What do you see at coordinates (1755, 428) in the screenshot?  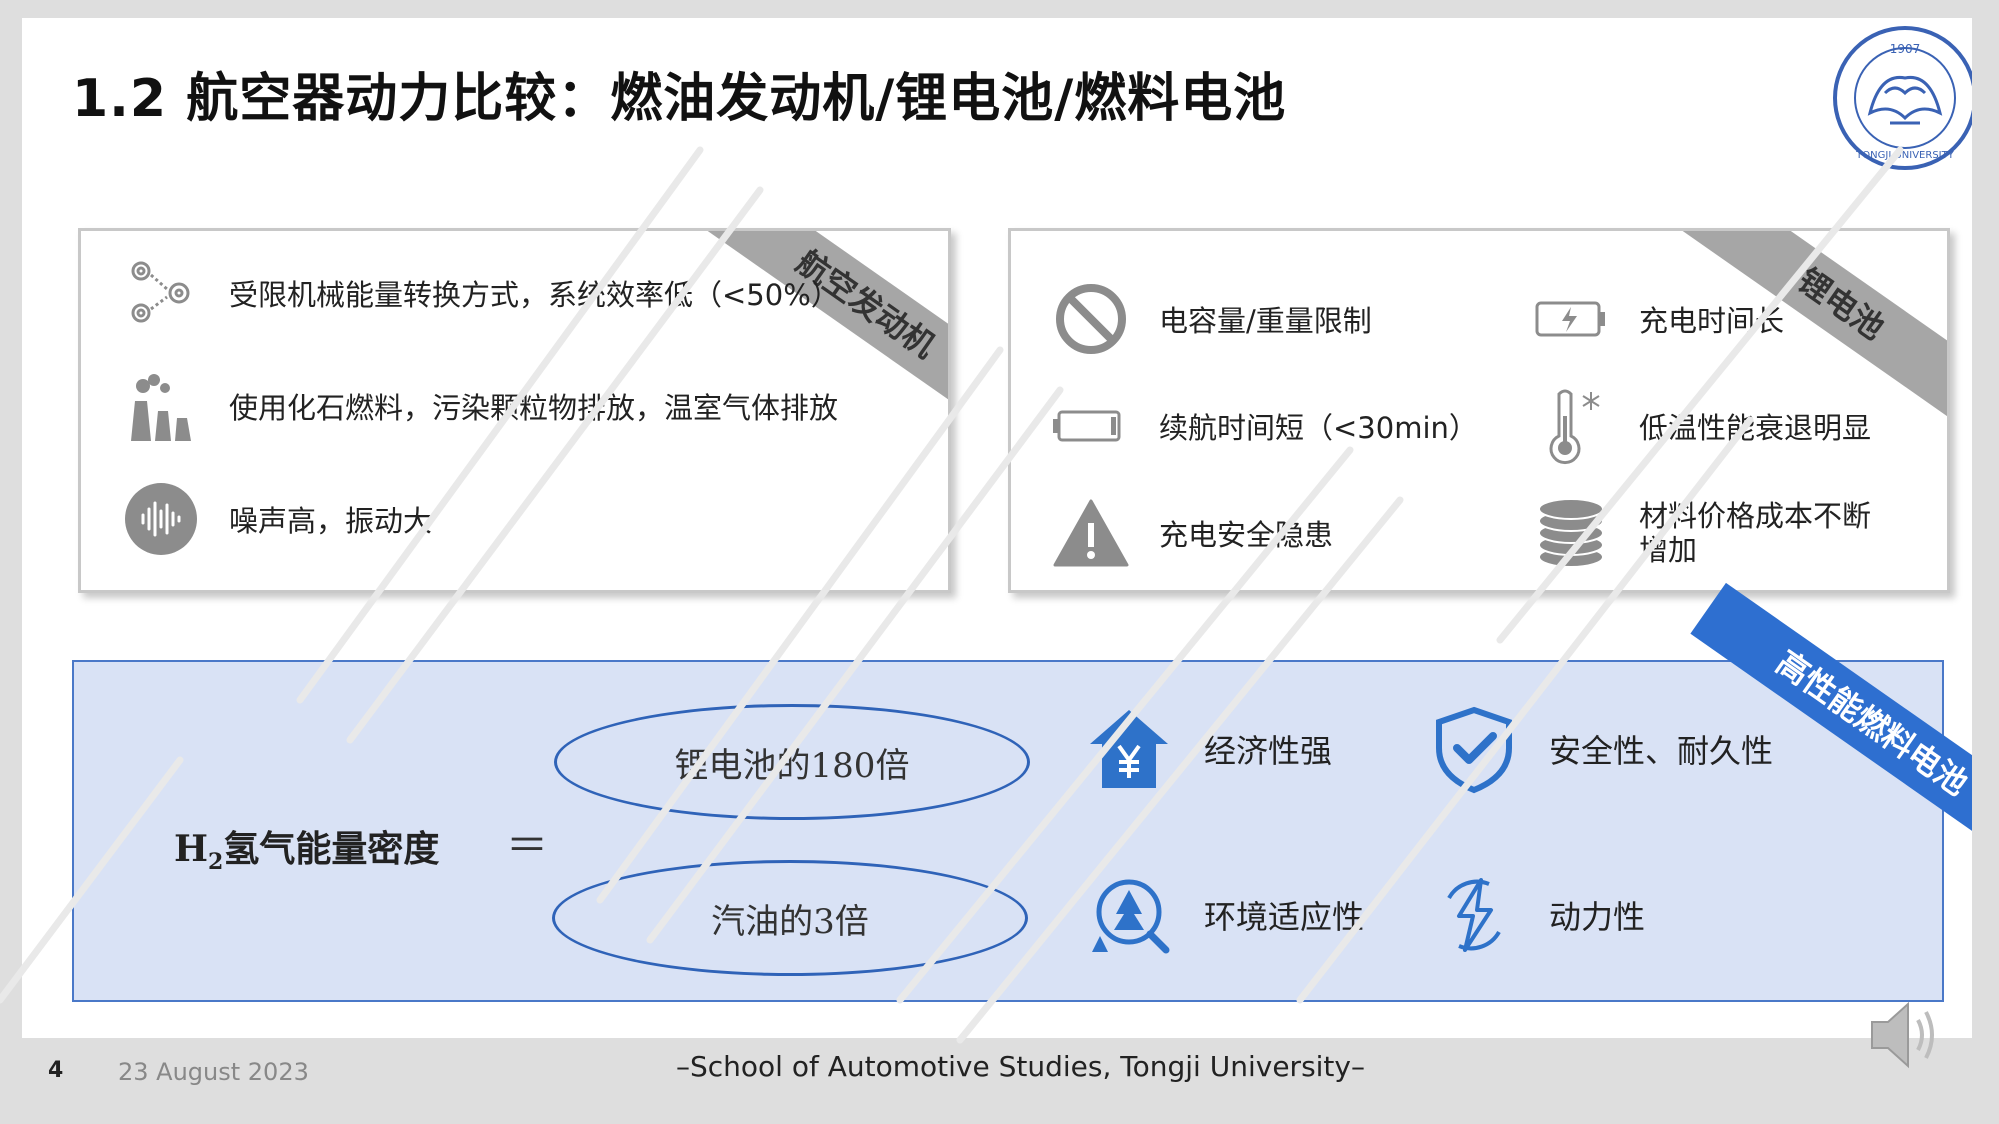 I see `battery-item-text: 低温性能衰退明显` at bounding box center [1755, 428].